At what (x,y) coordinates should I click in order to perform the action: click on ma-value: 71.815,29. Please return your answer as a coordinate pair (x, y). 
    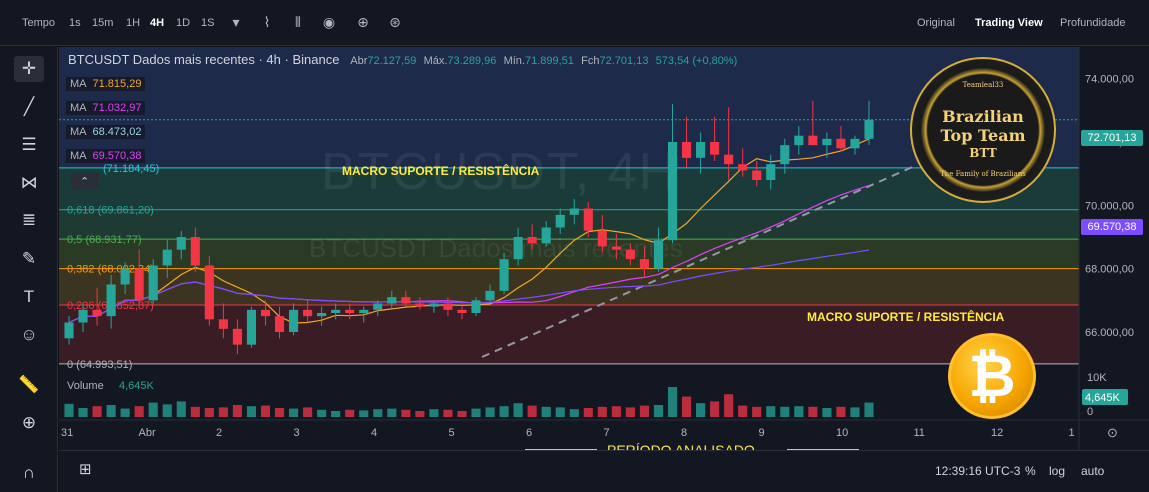
    Looking at the image, I should click on (117, 84).